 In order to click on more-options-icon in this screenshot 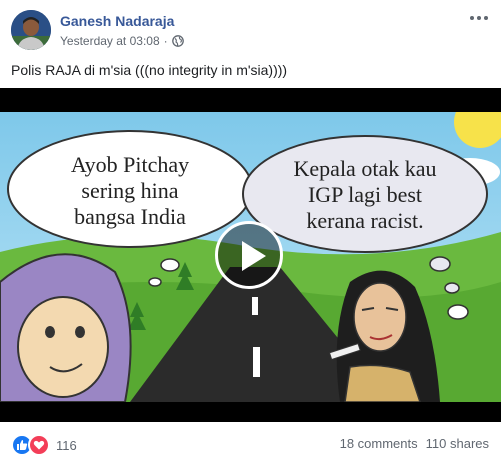, I will do `click(479, 18)`.